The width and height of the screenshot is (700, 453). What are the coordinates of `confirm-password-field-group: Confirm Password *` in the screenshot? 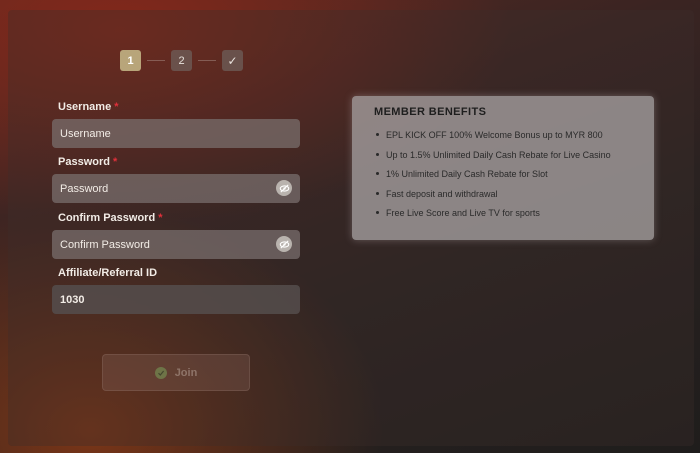 It's located at (176, 235).